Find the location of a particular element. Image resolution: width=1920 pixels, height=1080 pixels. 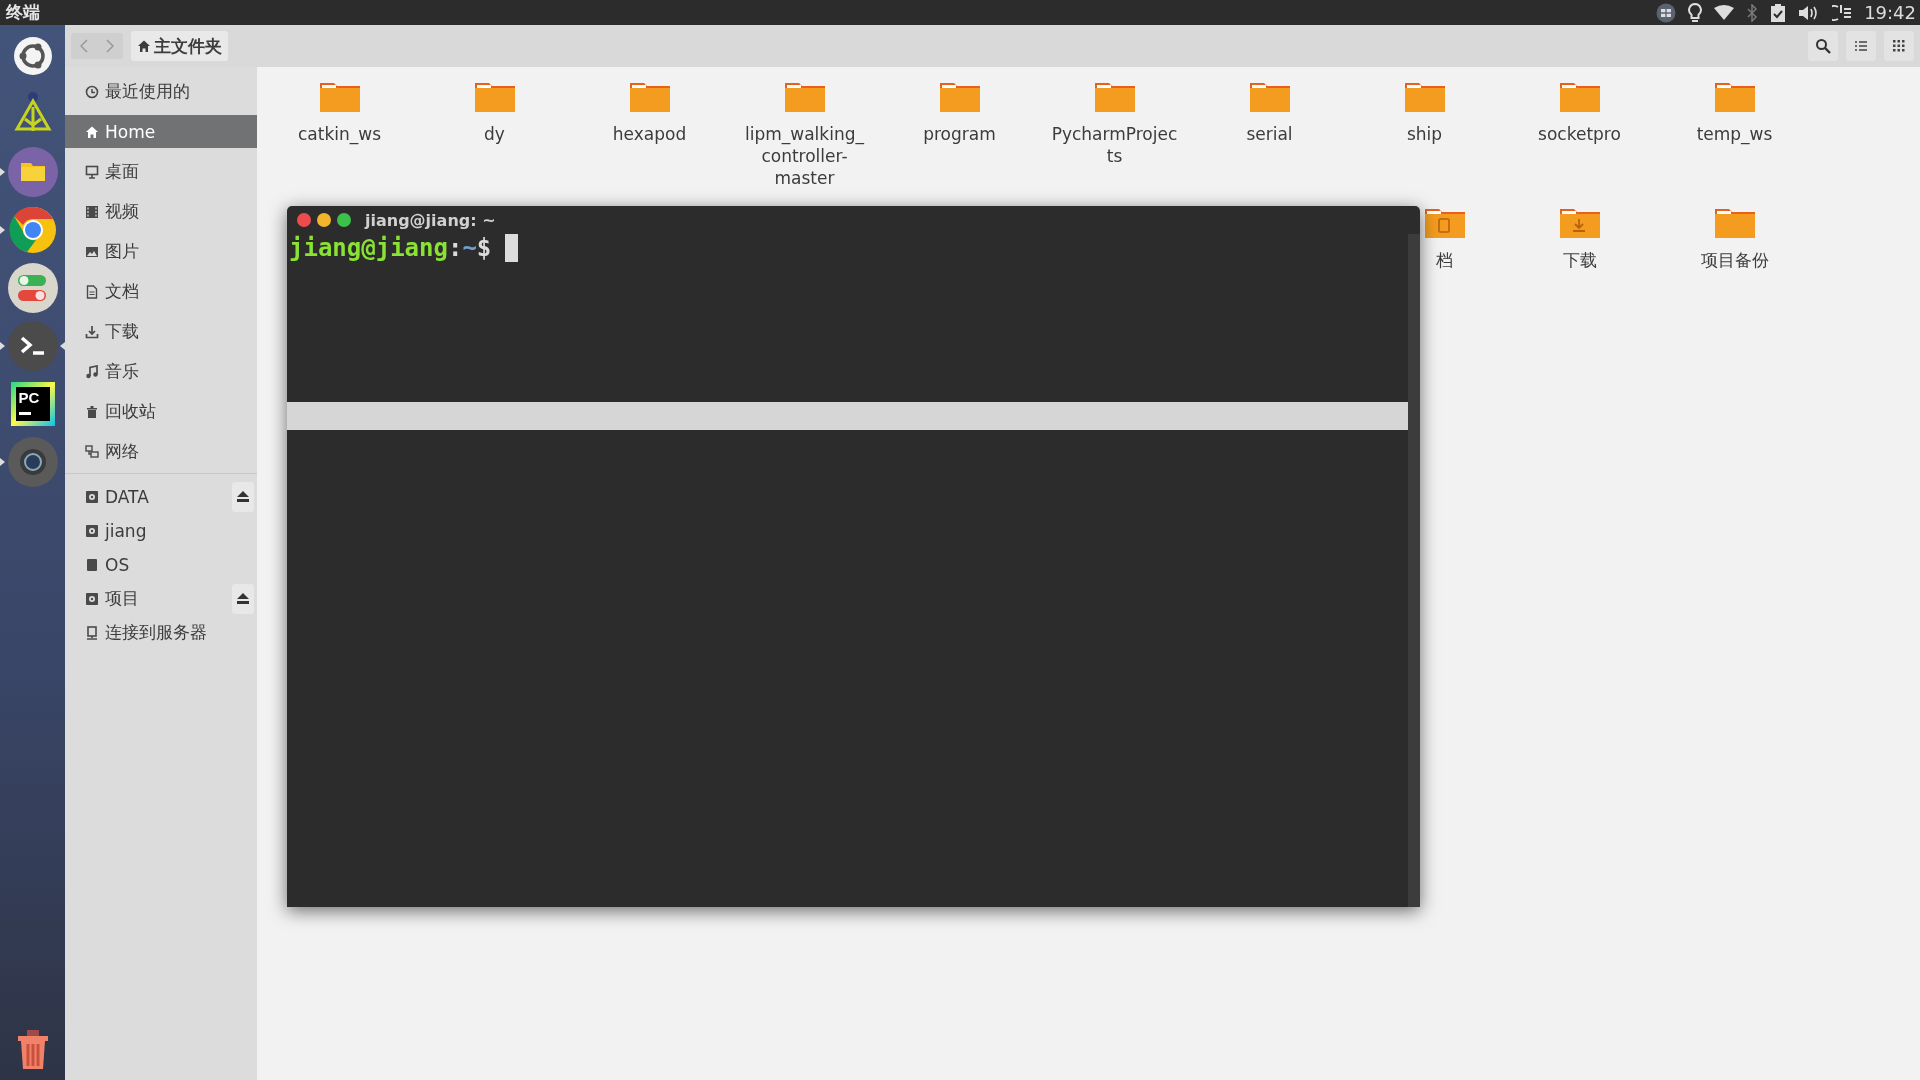

sidebar-item: 图片 is located at coordinates (161, 251).